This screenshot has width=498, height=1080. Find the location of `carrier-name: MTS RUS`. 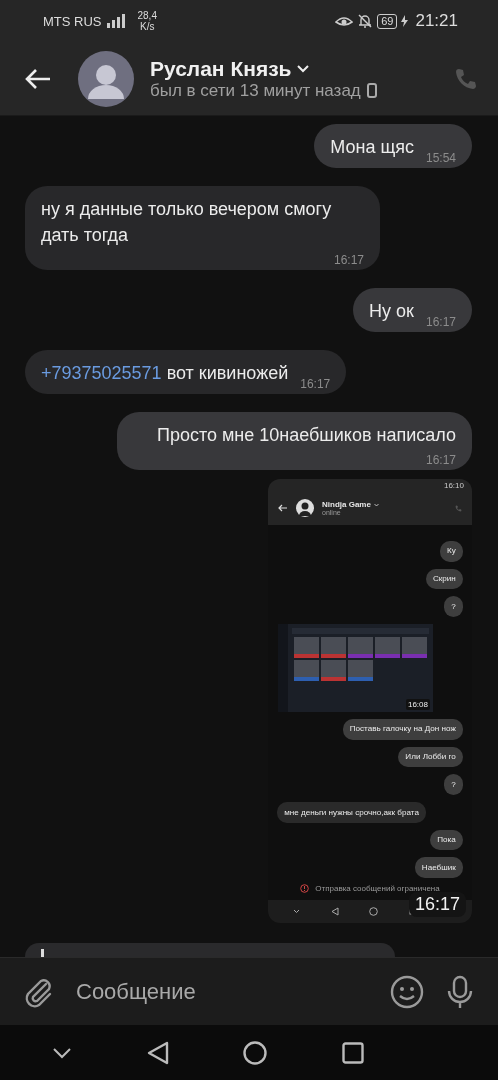

carrier-name: MTS RUS is located at coordinates (72, 21).